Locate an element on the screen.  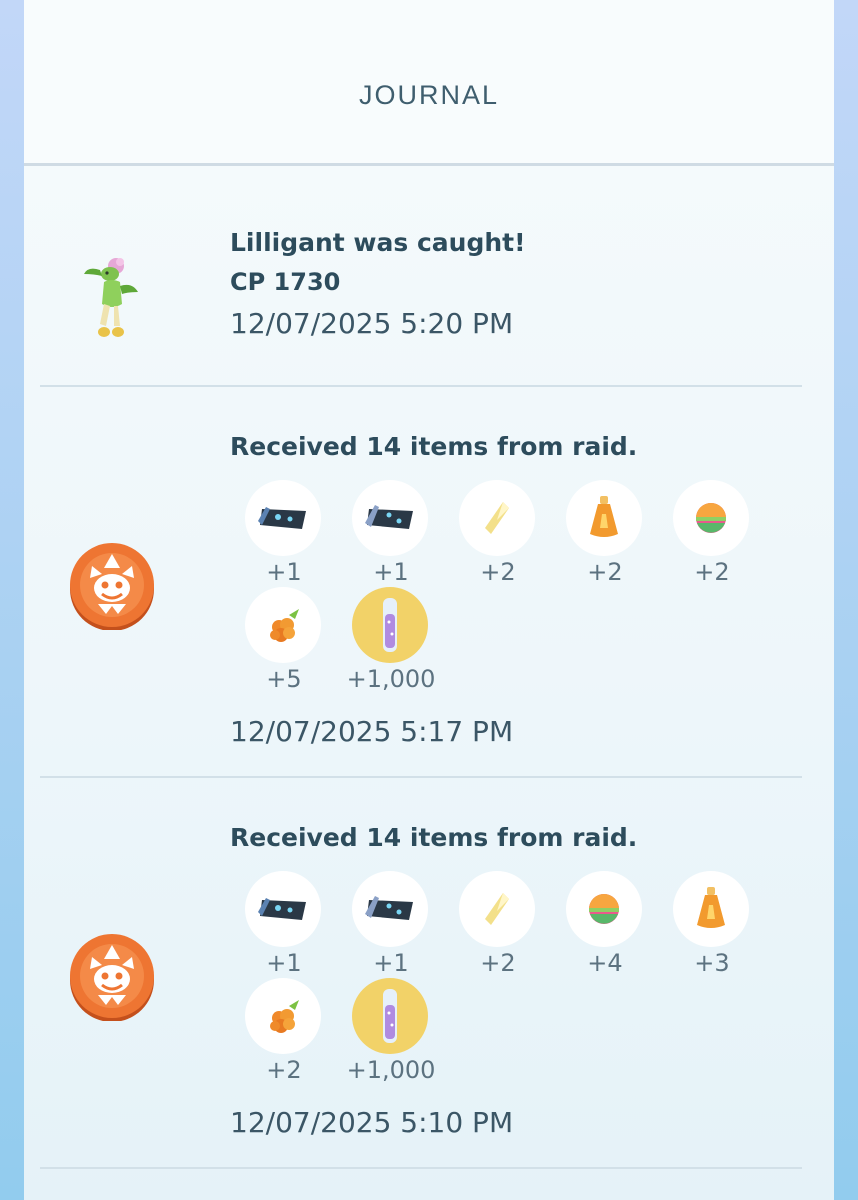
entry-timestamp: 12/07/2025 5:10 PM is located at coordinates (372, 1122).